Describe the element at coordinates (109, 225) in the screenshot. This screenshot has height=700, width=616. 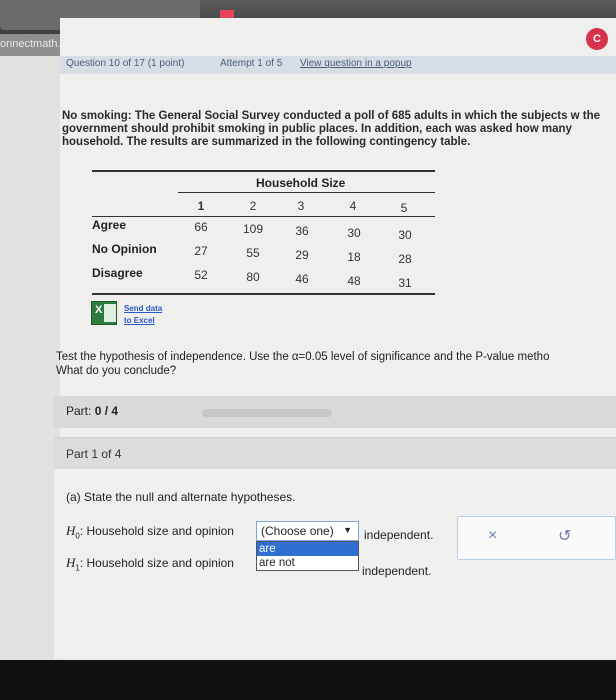
I see `table-row-label: Agree` at that location.